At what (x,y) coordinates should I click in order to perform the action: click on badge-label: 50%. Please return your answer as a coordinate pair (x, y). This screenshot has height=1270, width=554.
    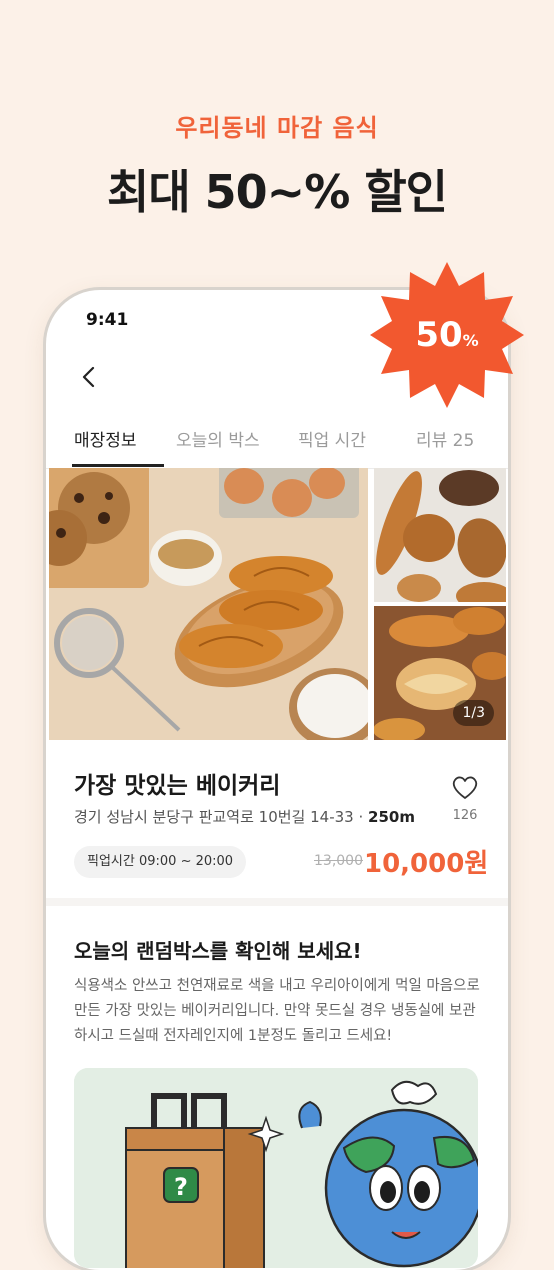
    Looking at the image, I should click on (447, 335).